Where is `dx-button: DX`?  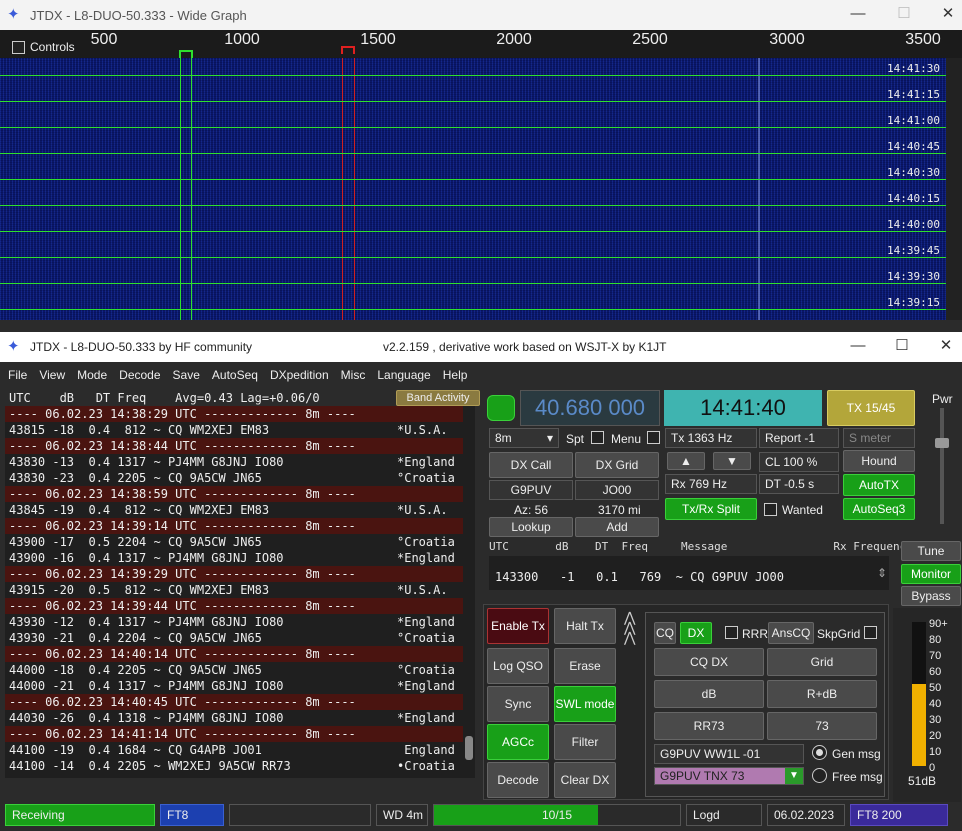 dx-button: DX is located at coordinates (696, 633).